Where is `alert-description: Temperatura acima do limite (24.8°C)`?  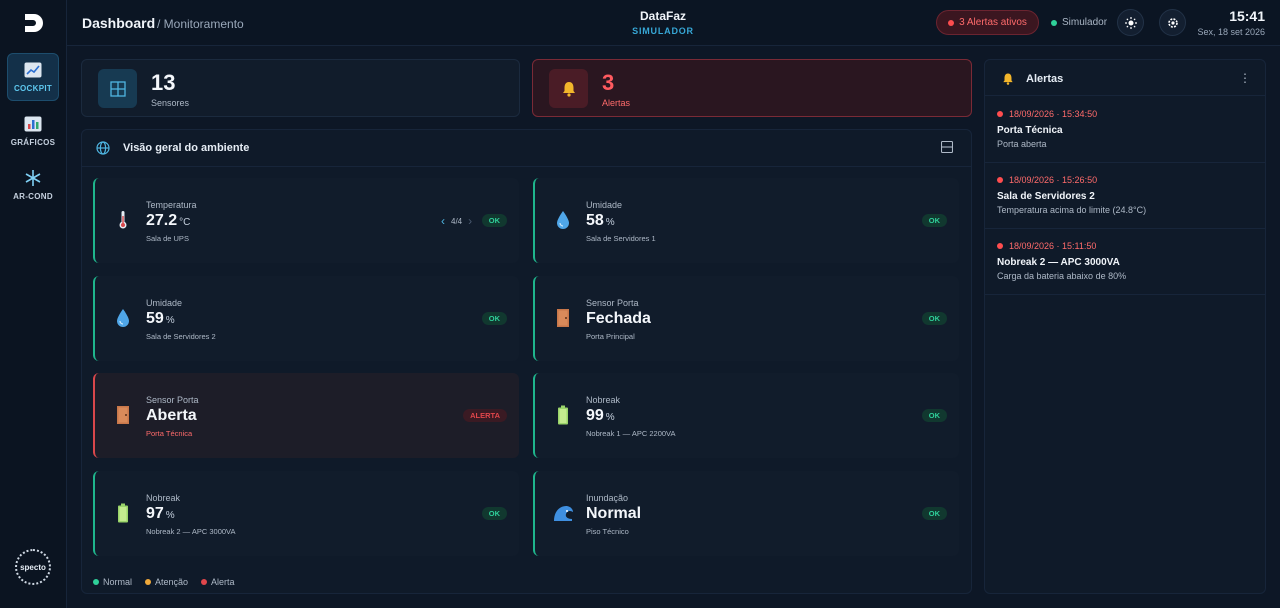
alert-description: Temperatura acima do limite (24.8°C) is located at coordinates (1072, 210).